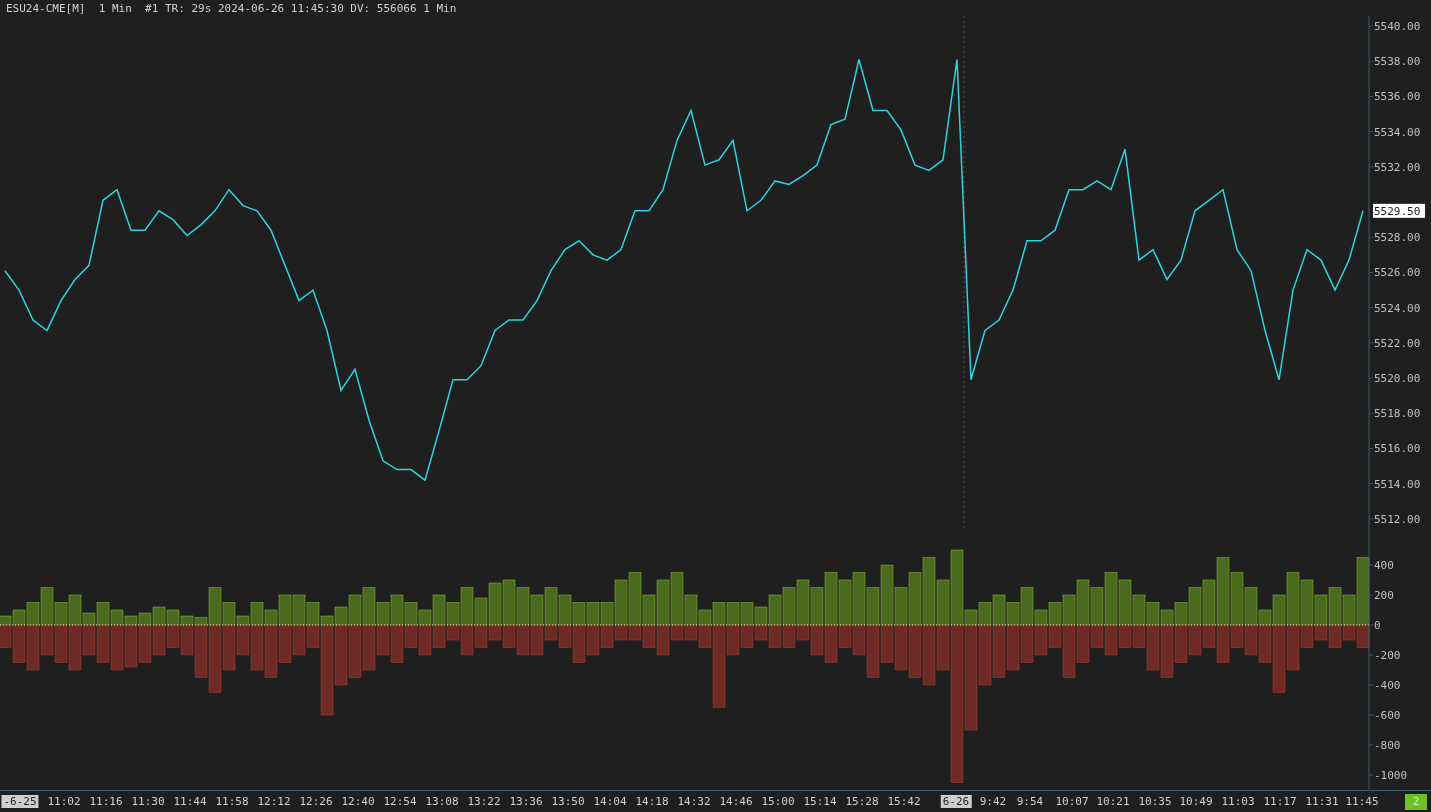 Image resolution: width=1431 pixels, height=812 pixels. What do you see at coordinates (1238, 801) in the screenshot?
I see `time-axis-label: 11:03` at bounding box center [1238, 801].